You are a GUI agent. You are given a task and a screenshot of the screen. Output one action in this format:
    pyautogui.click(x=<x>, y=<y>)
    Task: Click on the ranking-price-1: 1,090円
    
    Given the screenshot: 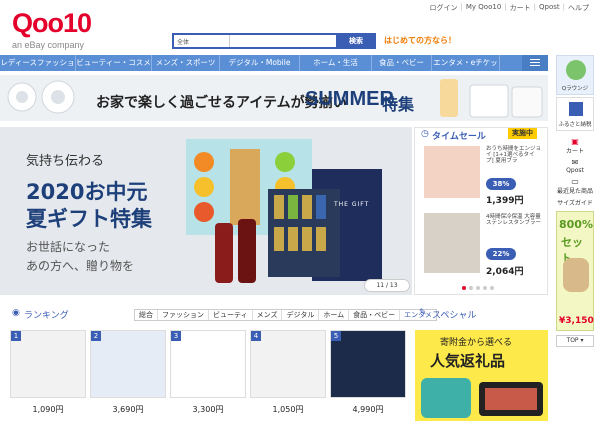 What is the action you would take?
    pyautogui.click(x=48, y=409)
    